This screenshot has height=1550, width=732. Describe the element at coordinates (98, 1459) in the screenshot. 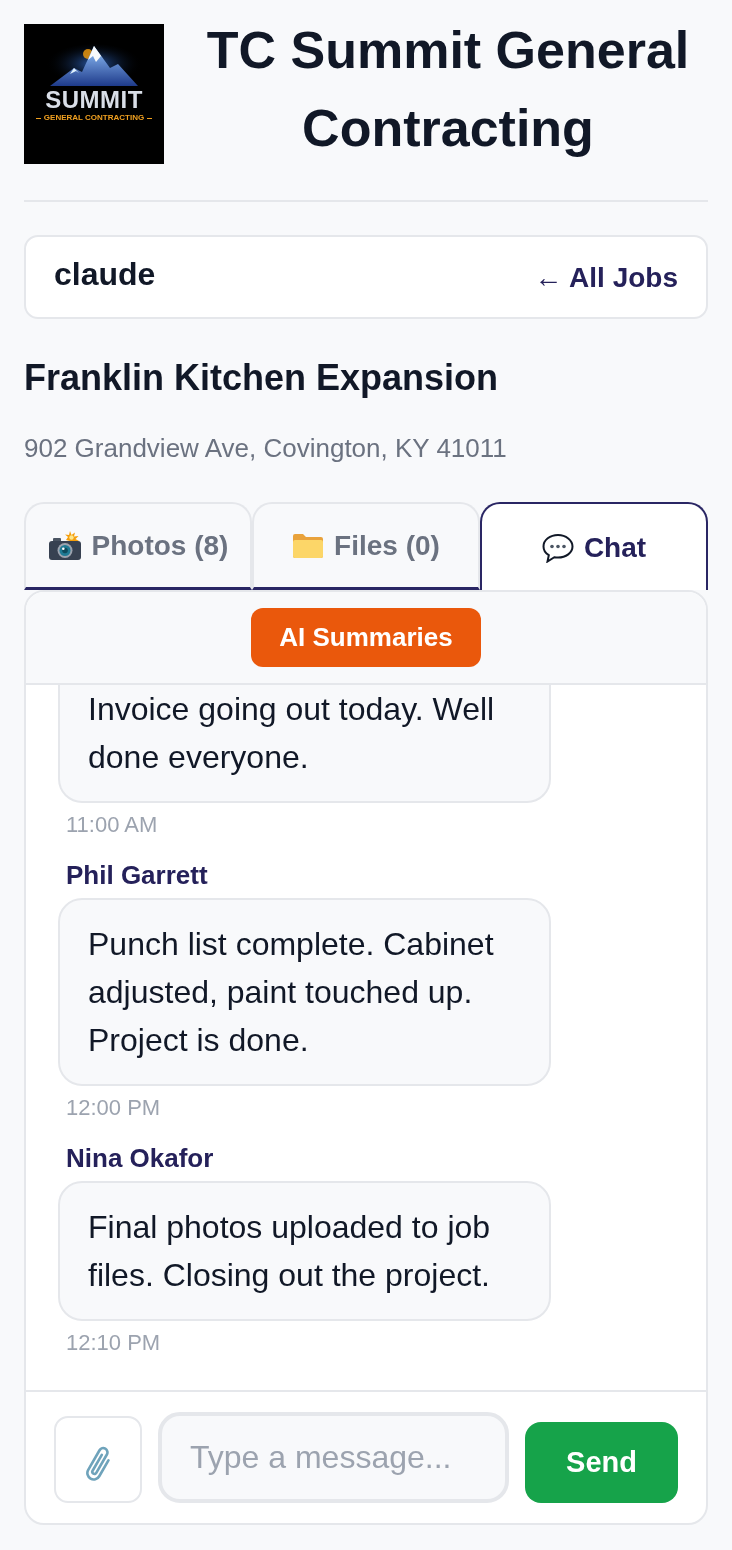

I see `attach-button` at that location.